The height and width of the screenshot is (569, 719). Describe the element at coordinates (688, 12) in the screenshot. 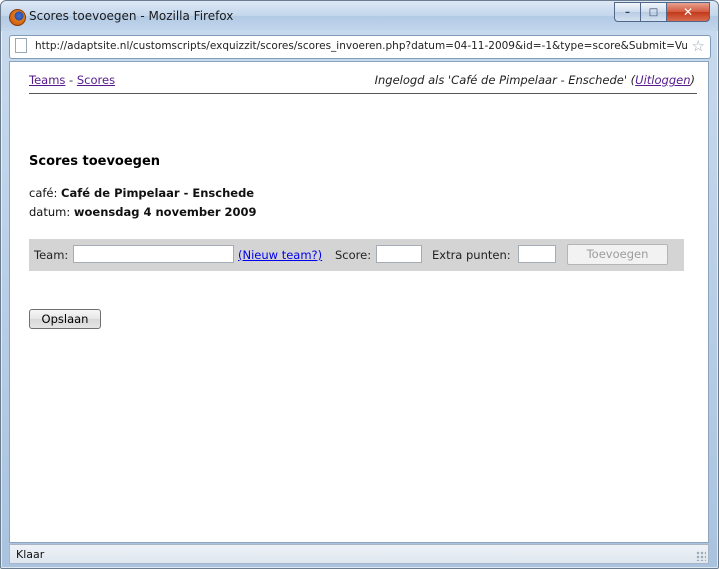

I see `close-button: ✕` at that location.